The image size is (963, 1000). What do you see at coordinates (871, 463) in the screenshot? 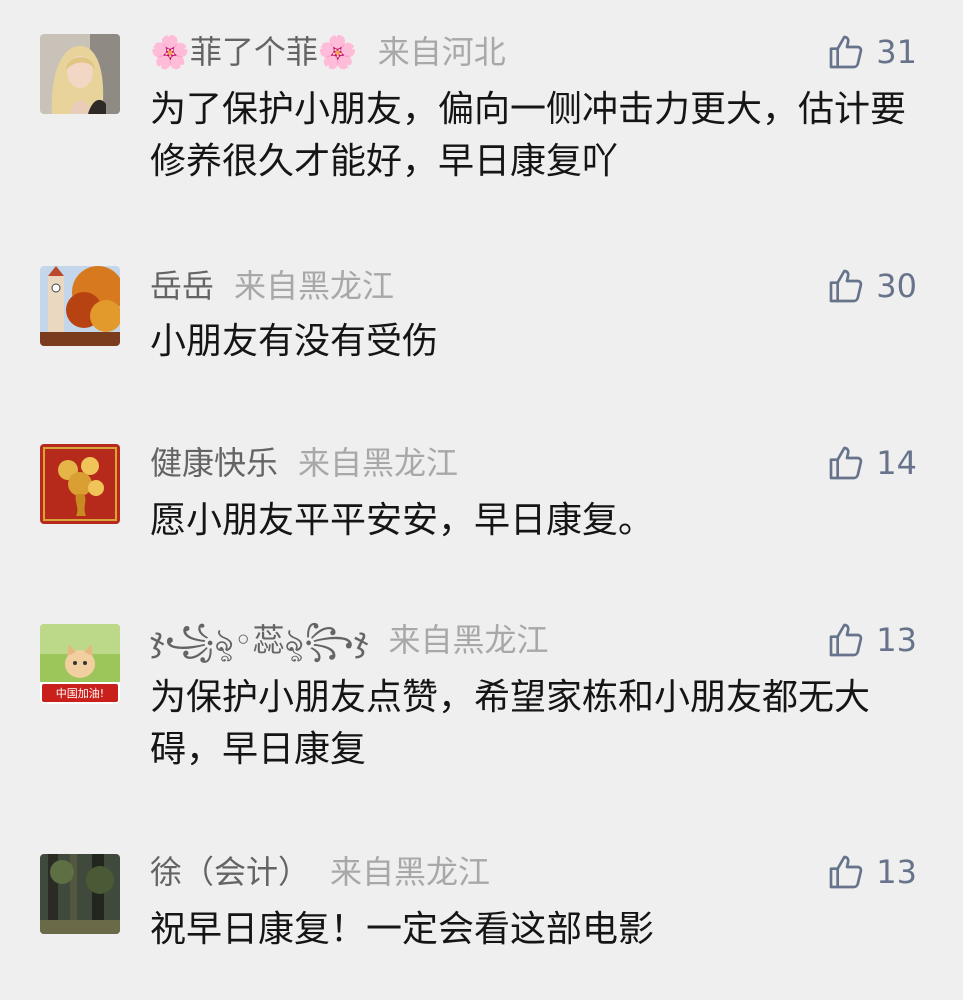
I see `like-button: 14` at bounding box center [871, 463].